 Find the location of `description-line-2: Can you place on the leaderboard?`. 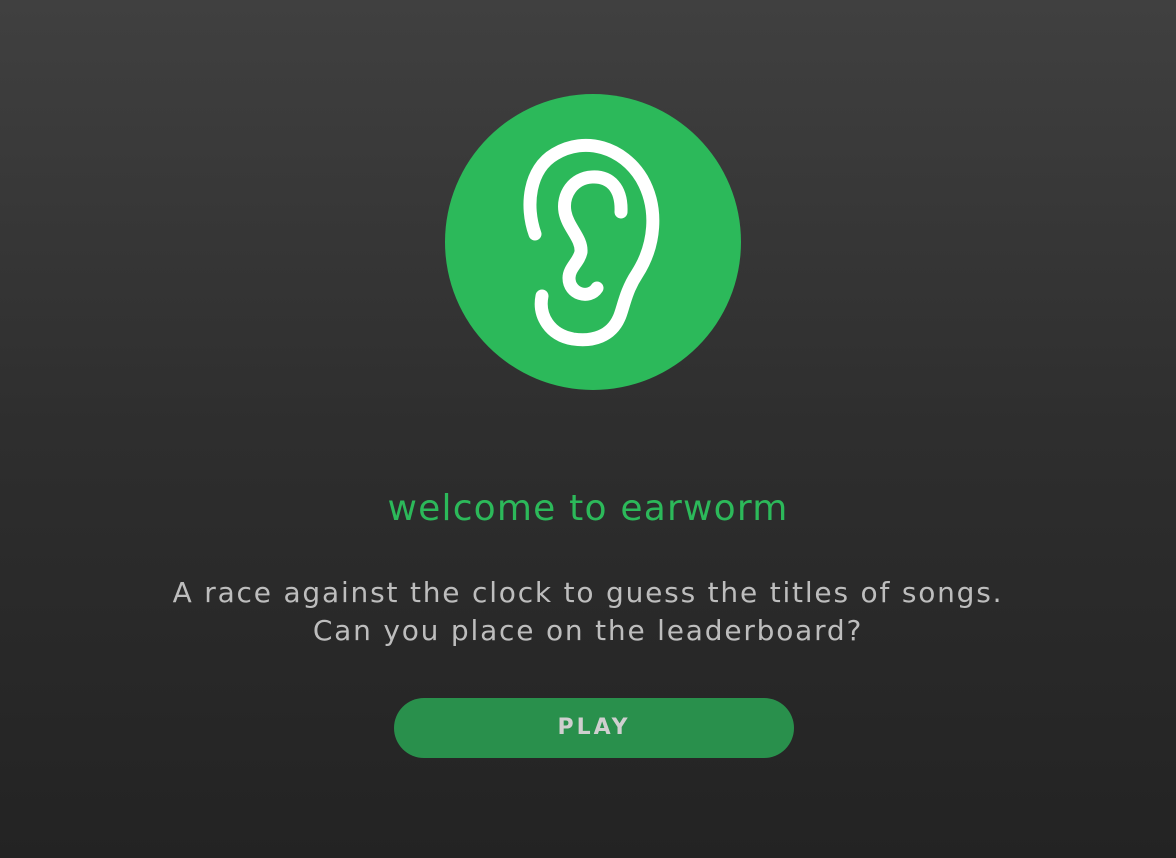

description-line-2: Can you place on the leaderboard? is located at coordinates (588, 630).